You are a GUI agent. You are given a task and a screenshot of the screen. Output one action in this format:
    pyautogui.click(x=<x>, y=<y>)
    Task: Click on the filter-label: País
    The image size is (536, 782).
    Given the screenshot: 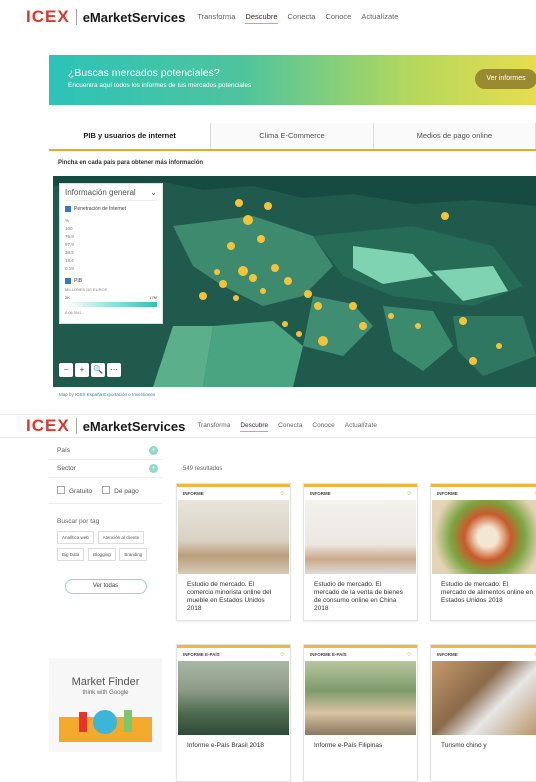 What is the action you would take?
    pyautogui.click(x=64, y=450)
    